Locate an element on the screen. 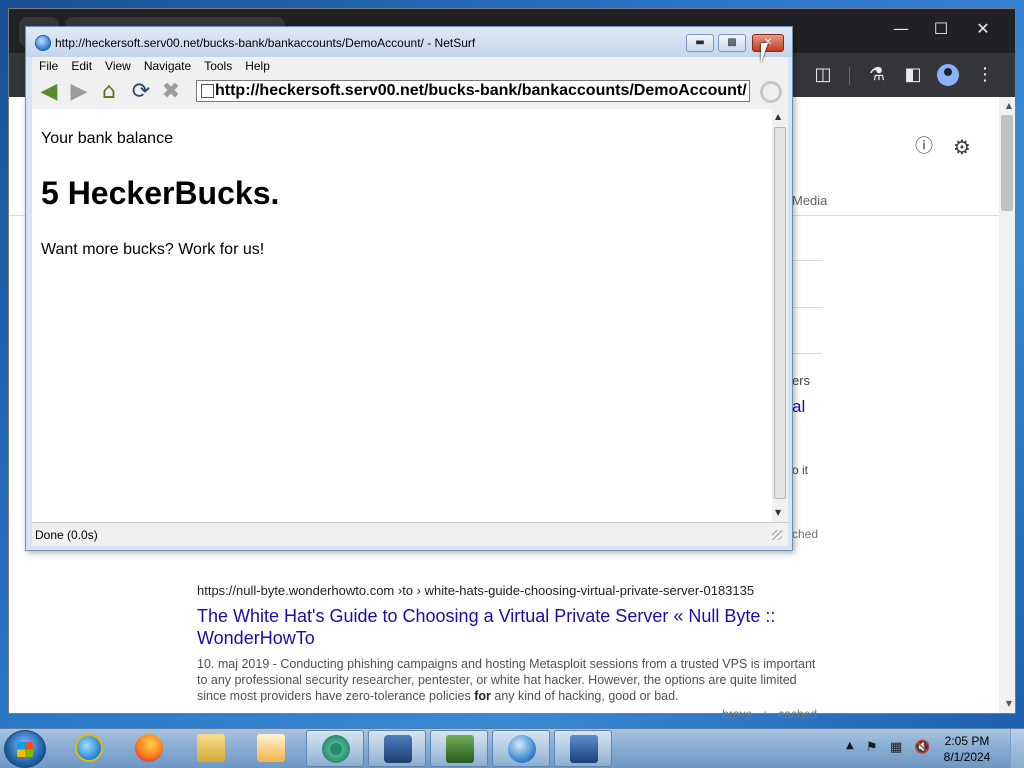 The image size is (1024, 768). result-fragment: o it is located at coordinates (800, 470).